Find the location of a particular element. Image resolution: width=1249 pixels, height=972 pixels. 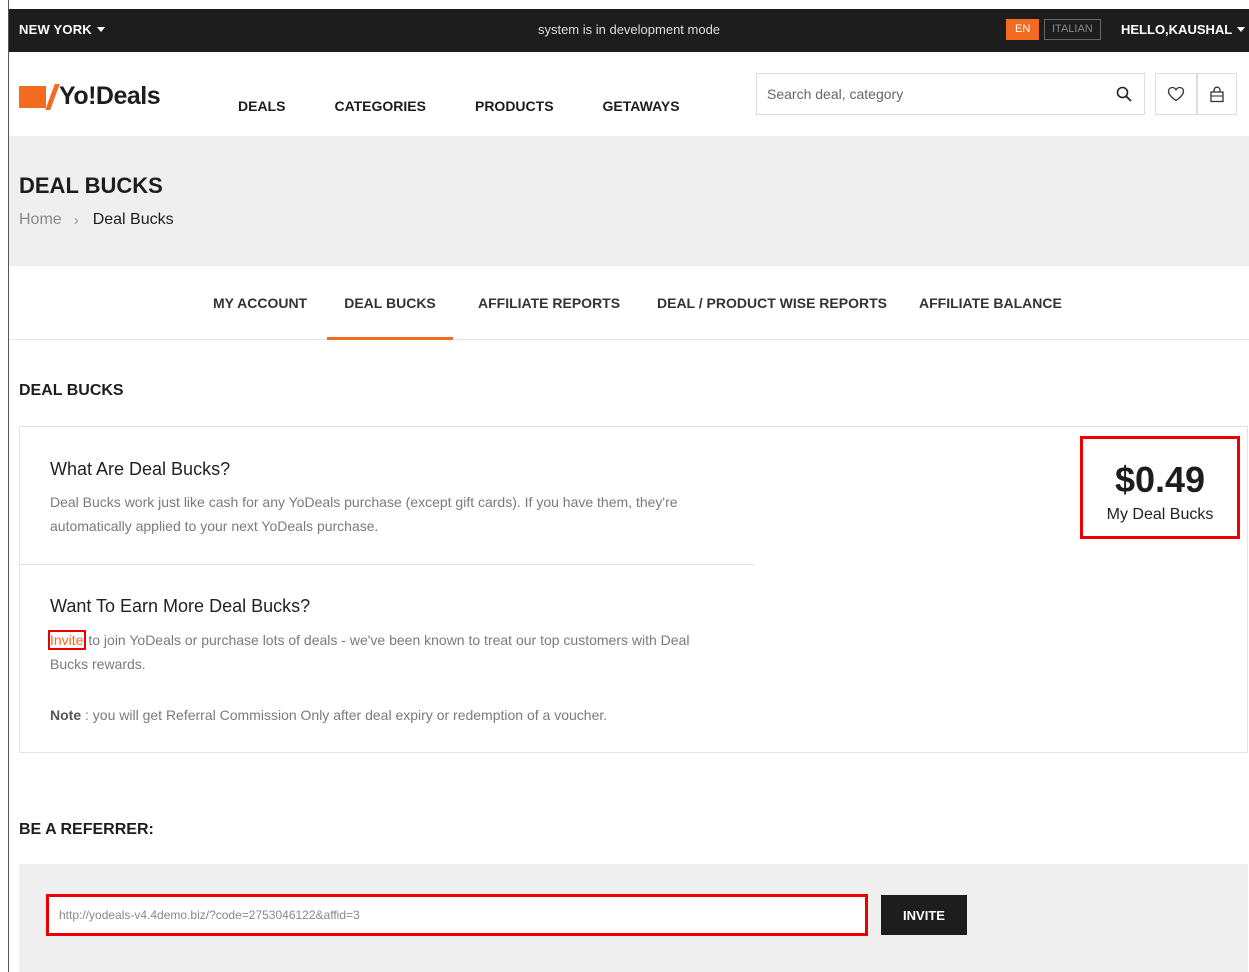

cart-button is located at coordinates (1217, 94).